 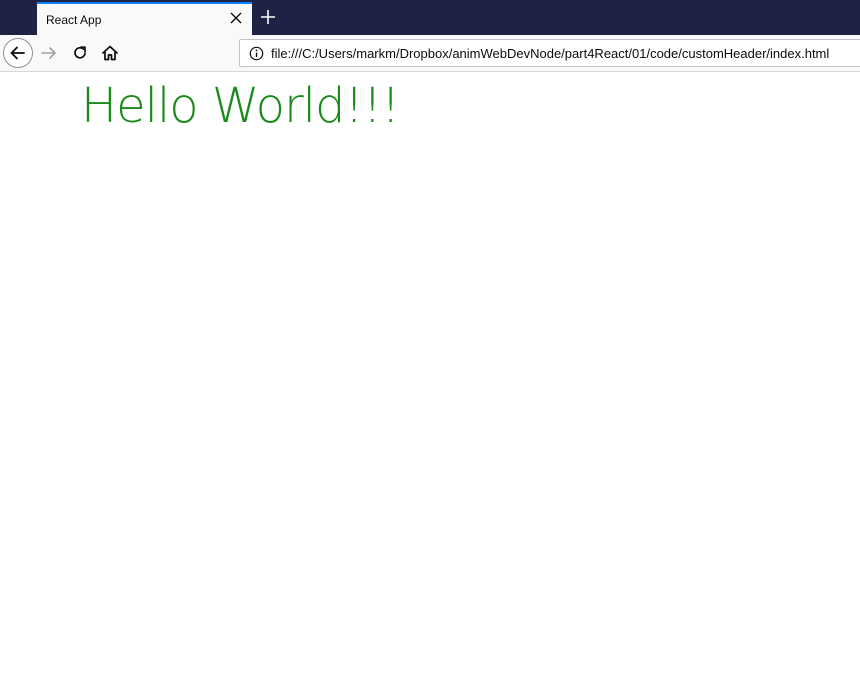 What do you see at coordinates (240, 106) in the screenshot?
I see `page-heading: Hello World!!!` at bounding box center [240, 106].